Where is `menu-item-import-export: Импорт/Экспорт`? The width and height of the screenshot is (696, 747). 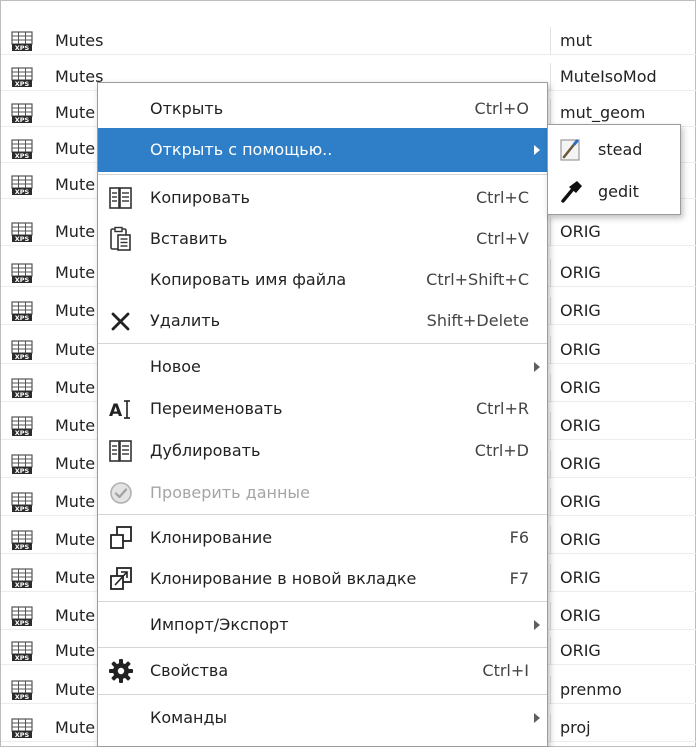
menu-item-import-export: Импорт/Экспорт is located at coordinates (322, 625).